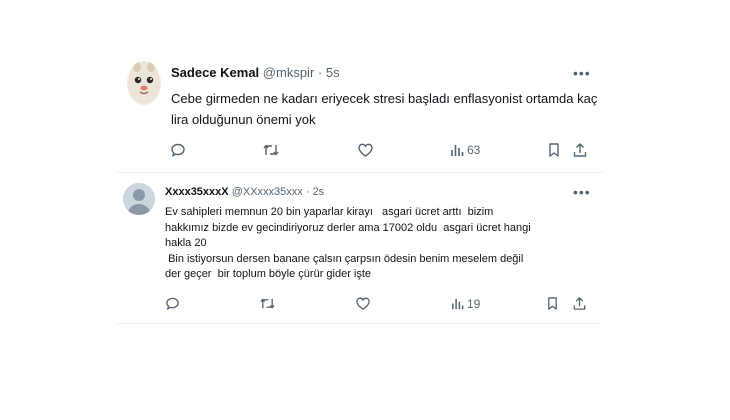 The image size is (730, 420). What do you see at coordinates (197, 192) in the screenshot?
I see `display-name: Xxxx35xxxX` at bounding box center [197, 192].